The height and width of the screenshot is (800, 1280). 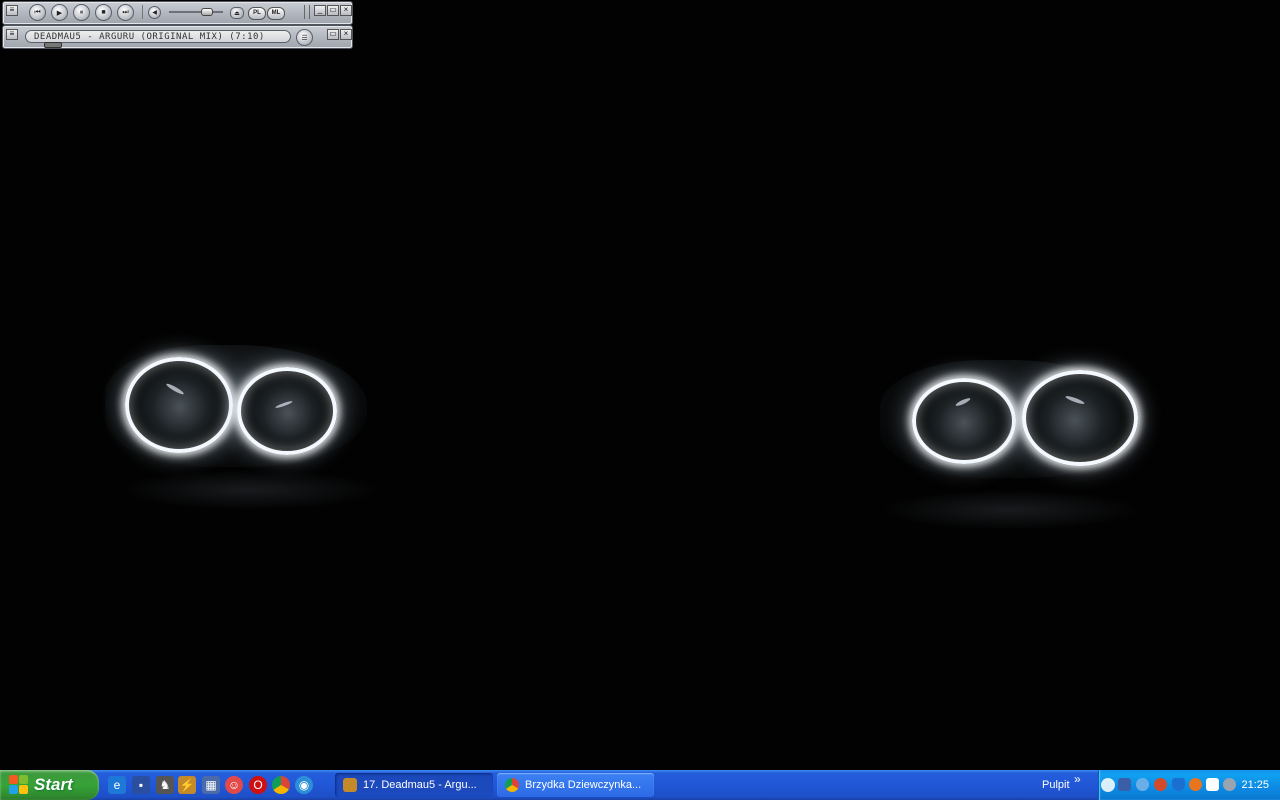 What do you see at coordinates (320, 10) in the screenshot?
I see `minimize-button: _` at bounding box center [320, 10].